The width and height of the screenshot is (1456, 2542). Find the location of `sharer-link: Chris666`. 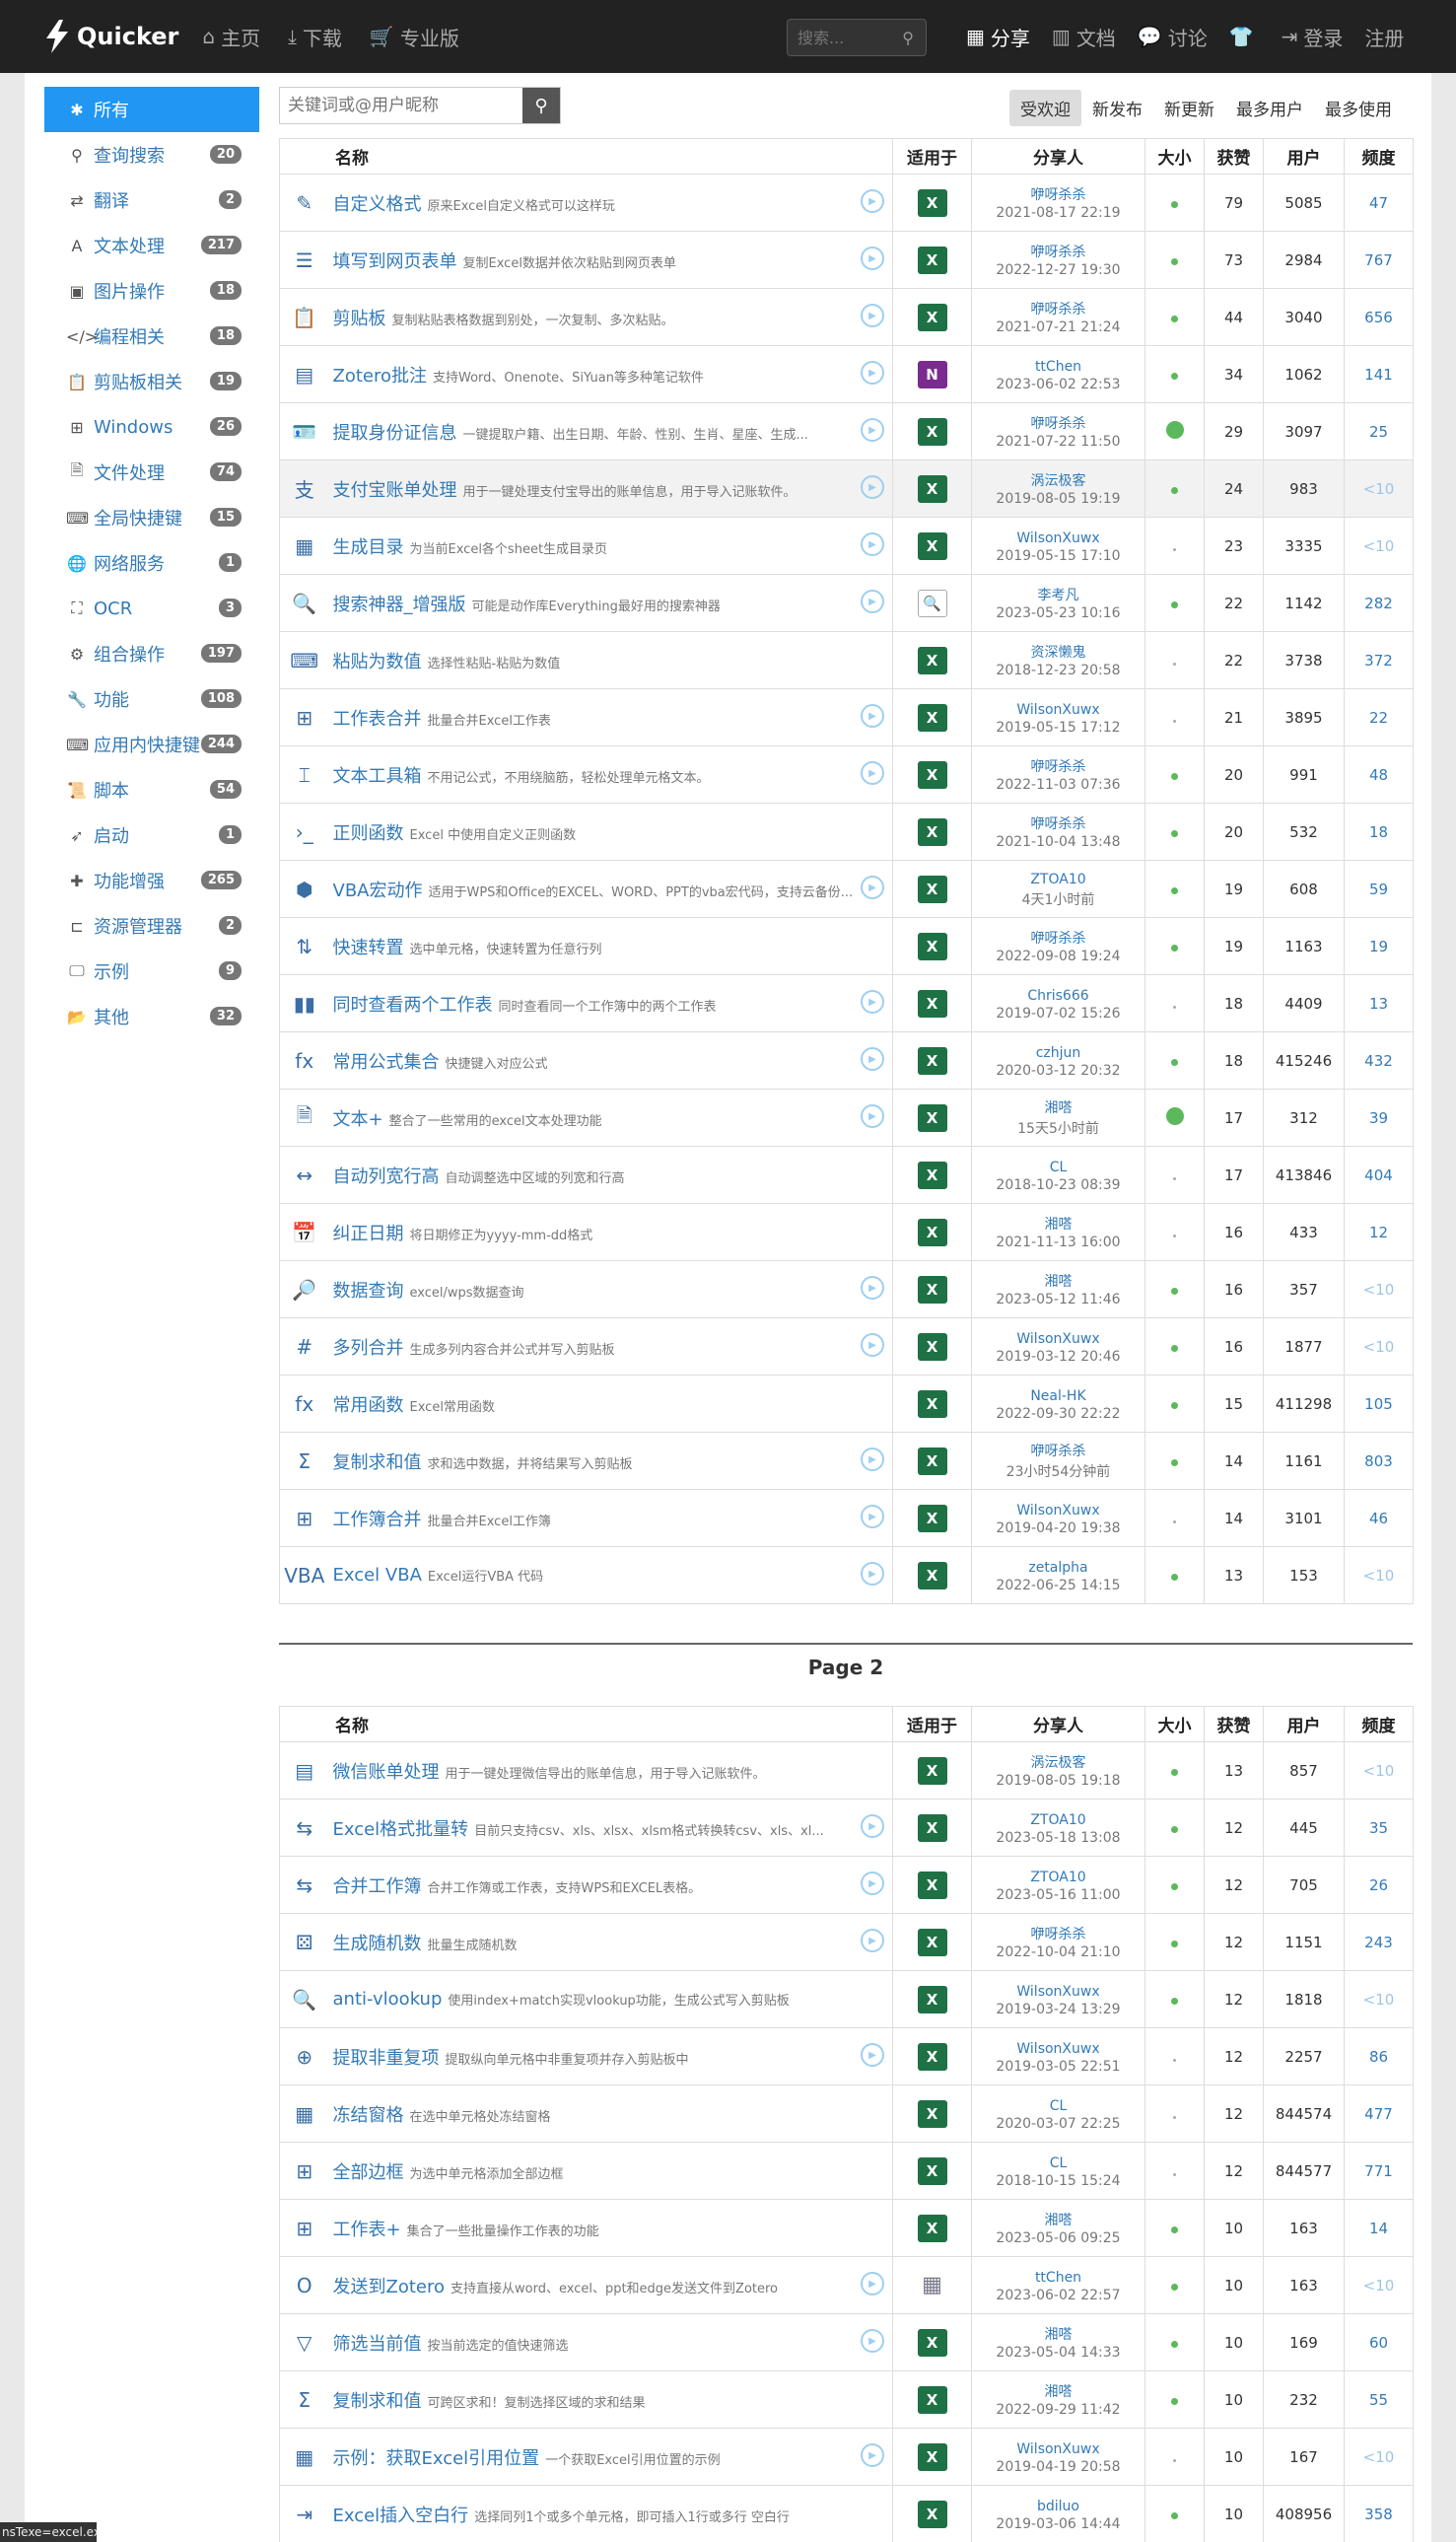

sharer-link: Chris666 is located at coordinates (1058, 996).